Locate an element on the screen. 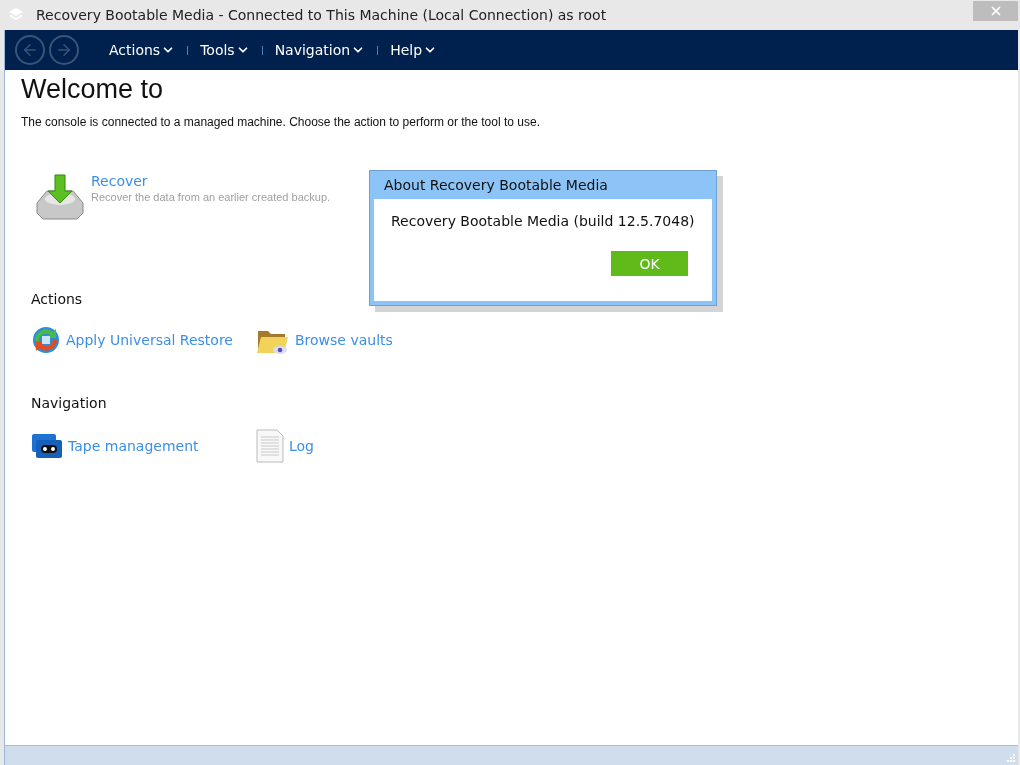 The width and height of the screenshot is (1020, 765). close-button is located at coordinates (995, 10).